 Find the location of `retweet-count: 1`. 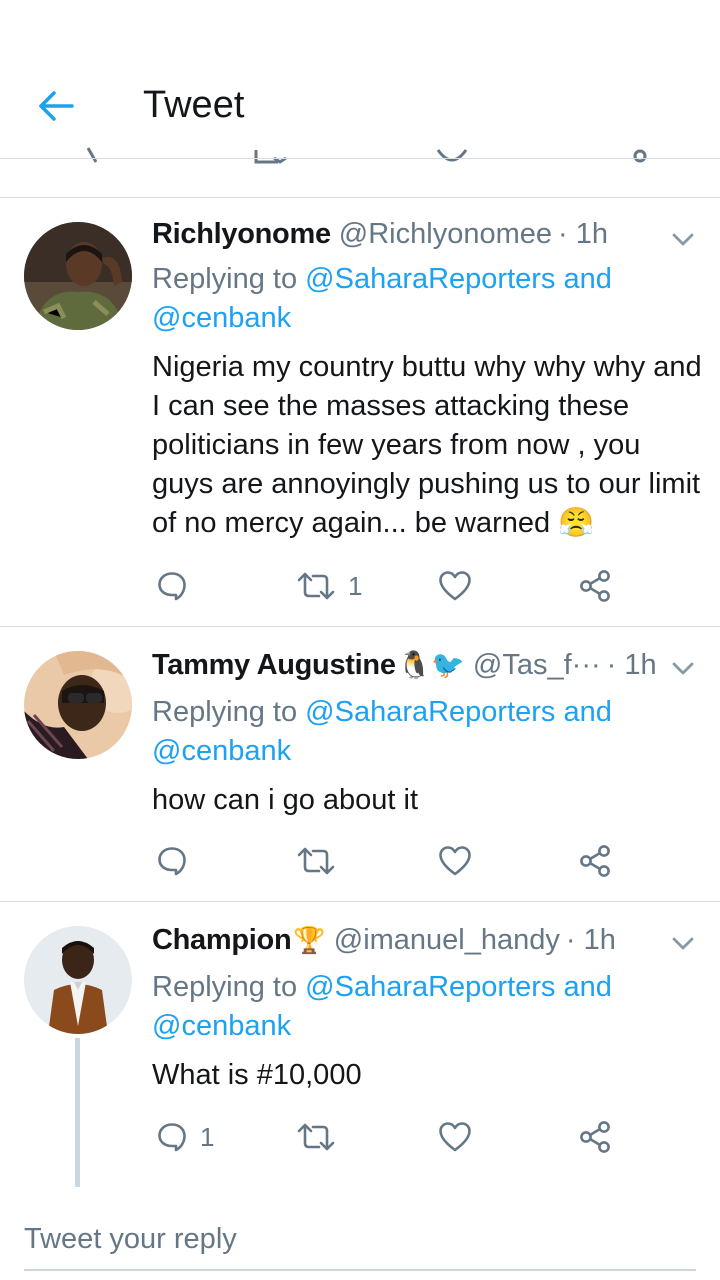

retweet-count: 1 is located at coordinates (355, 585).